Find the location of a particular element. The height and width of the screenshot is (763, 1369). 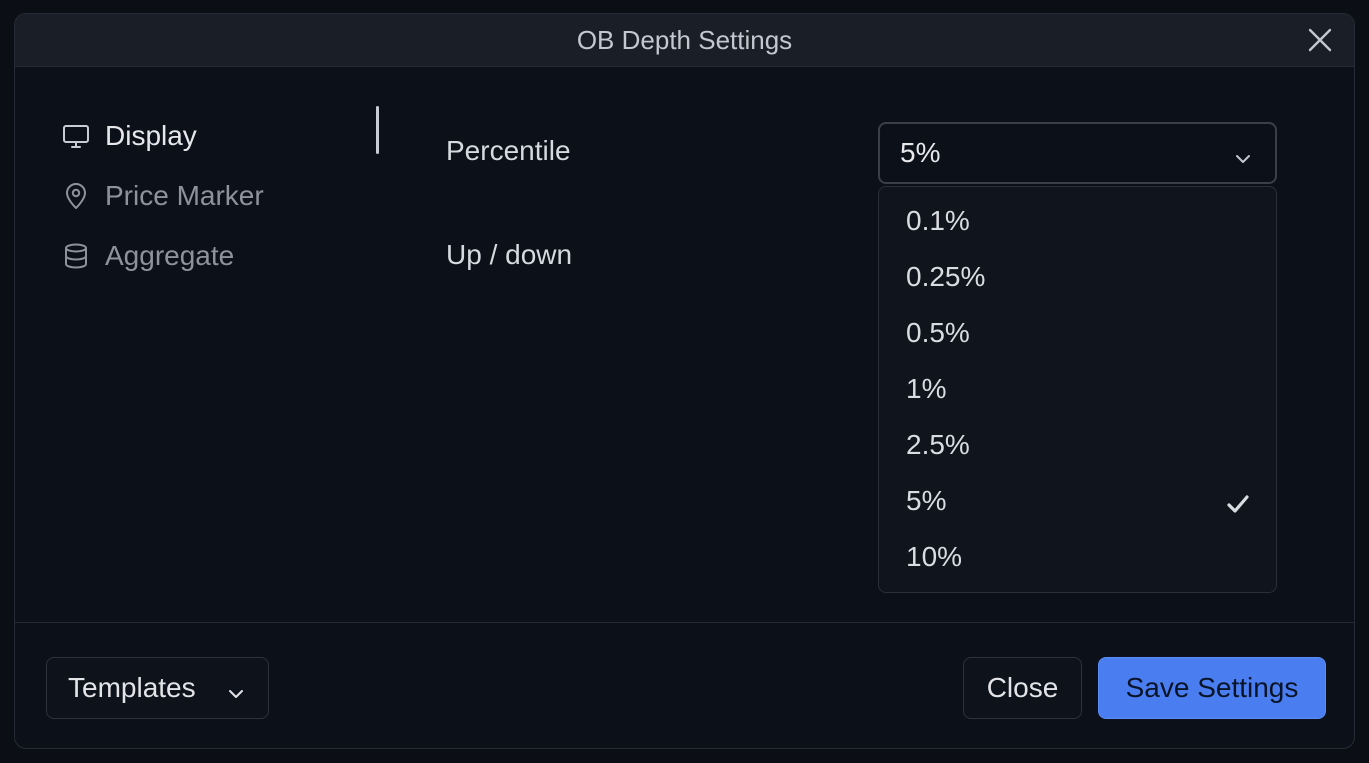

nav-item-display: Display is located at coordinates (221, 136).